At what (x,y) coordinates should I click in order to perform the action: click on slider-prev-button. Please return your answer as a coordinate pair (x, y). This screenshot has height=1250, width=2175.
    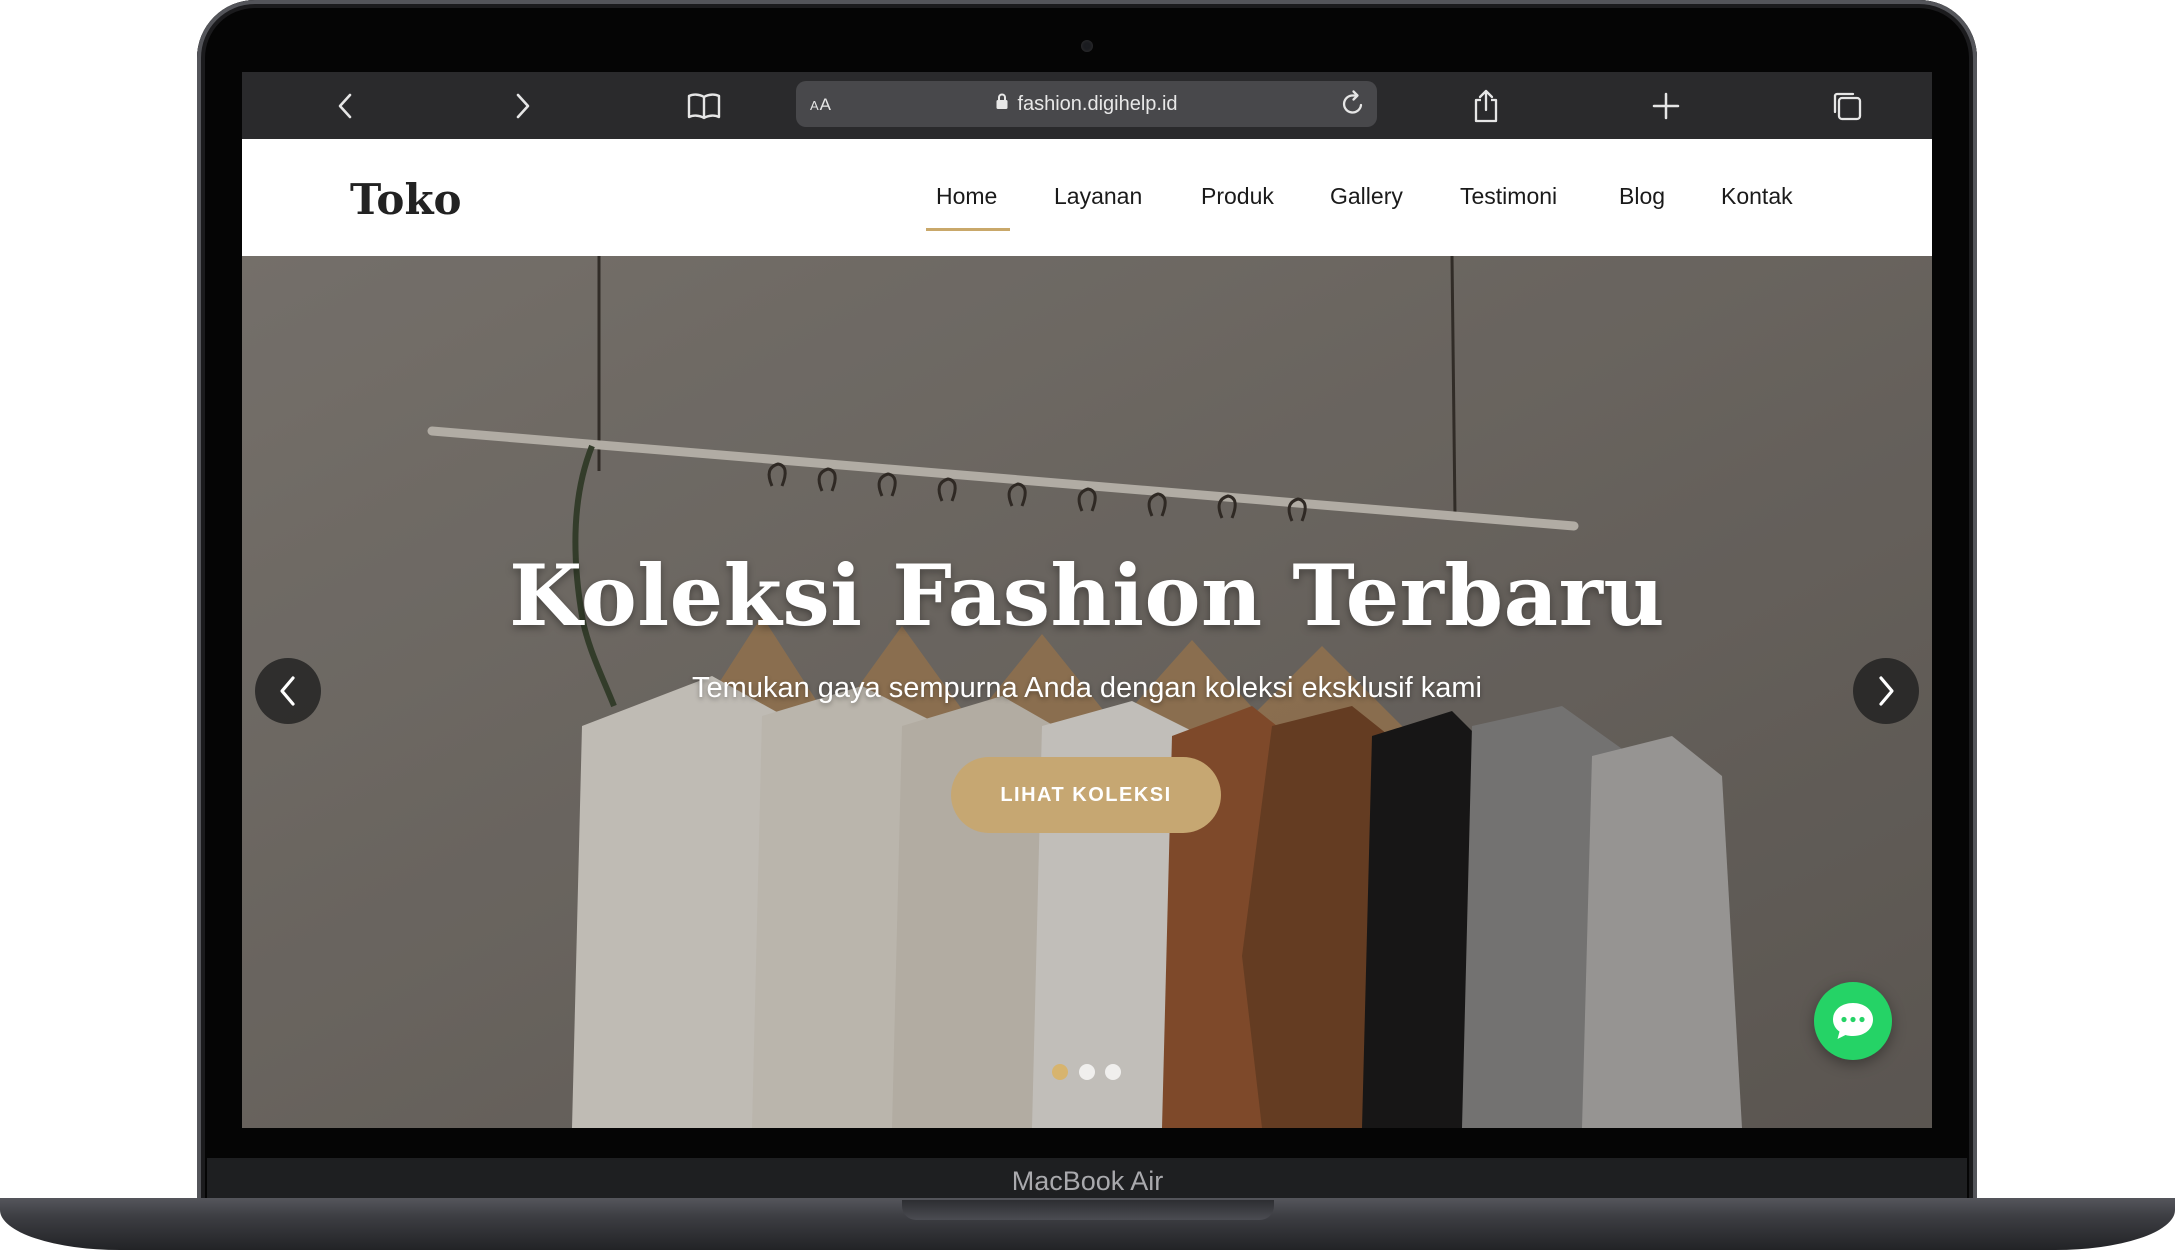
    Looking at the image, I should click on (288, 691).